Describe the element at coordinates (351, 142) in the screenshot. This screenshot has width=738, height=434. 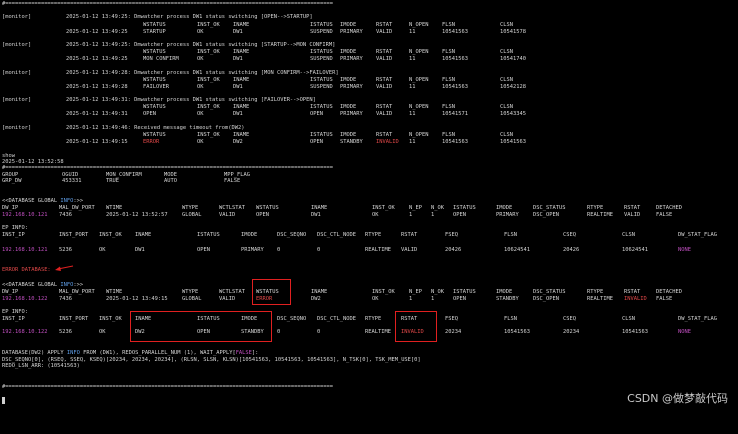
I see `terminal-text: STANDBY` at that location.